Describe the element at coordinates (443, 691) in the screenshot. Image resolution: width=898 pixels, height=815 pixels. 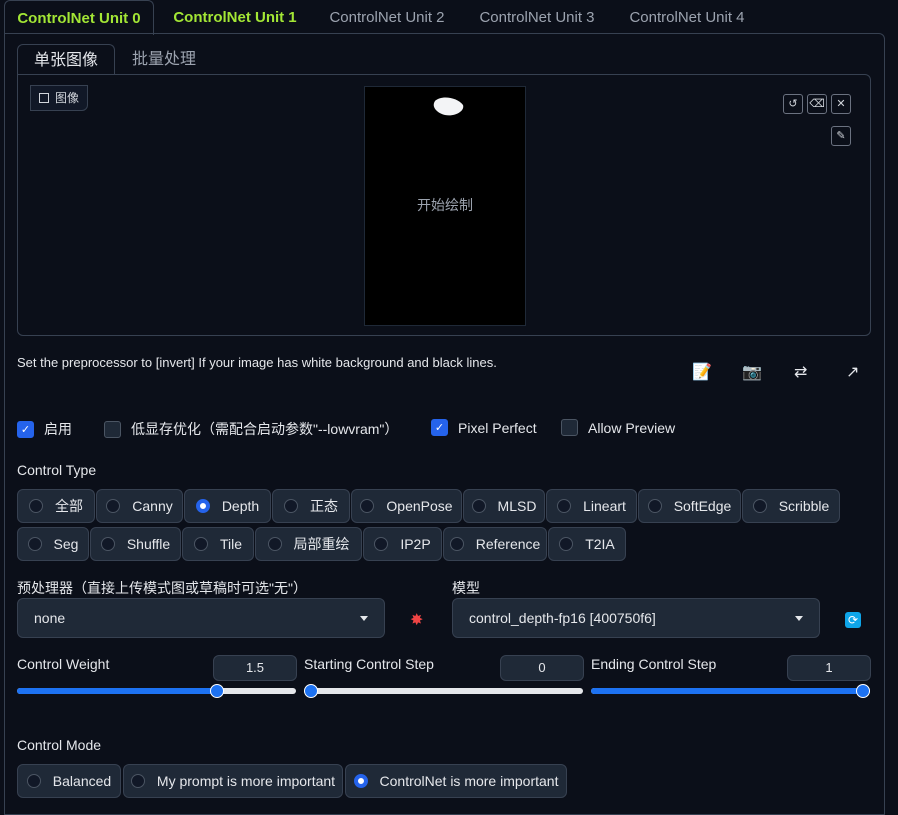
I see `starting-step-slider` at that location.